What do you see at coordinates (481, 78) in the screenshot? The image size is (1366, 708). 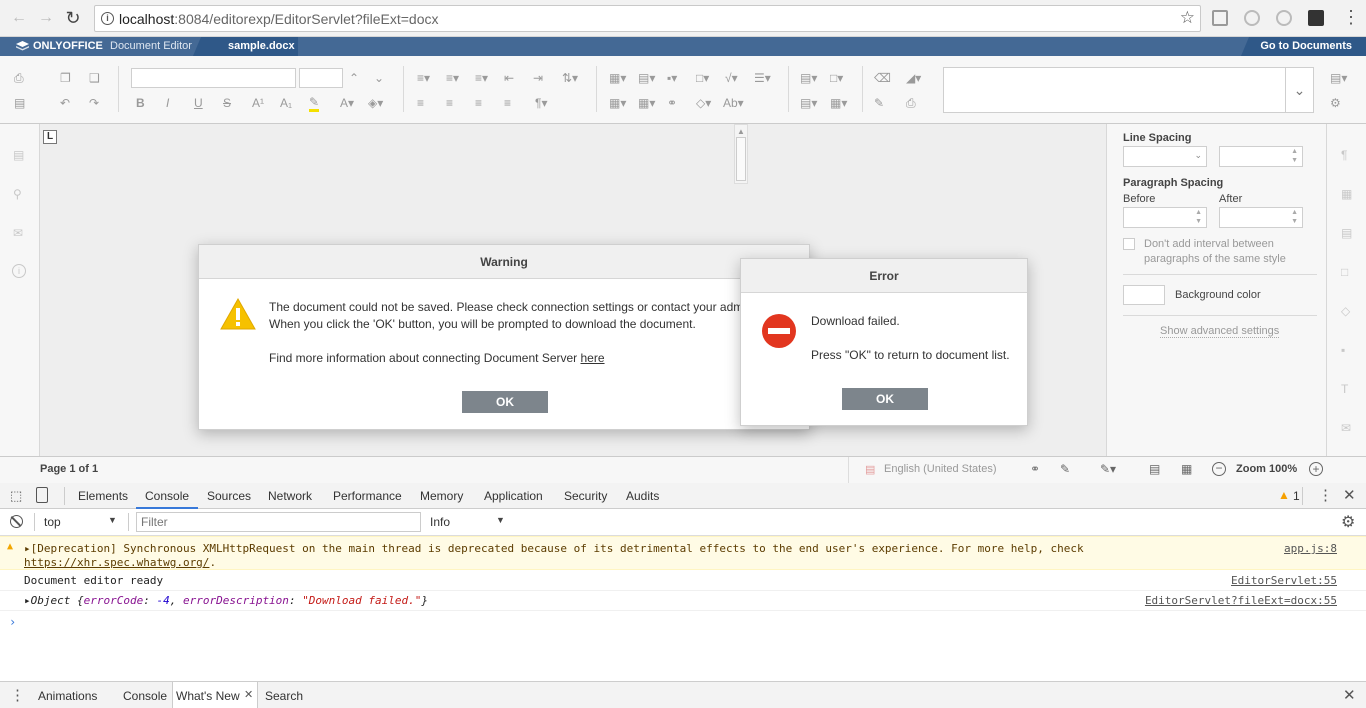 I see `multilevel-icon: ≡▾` at bounding box center [481, 78].